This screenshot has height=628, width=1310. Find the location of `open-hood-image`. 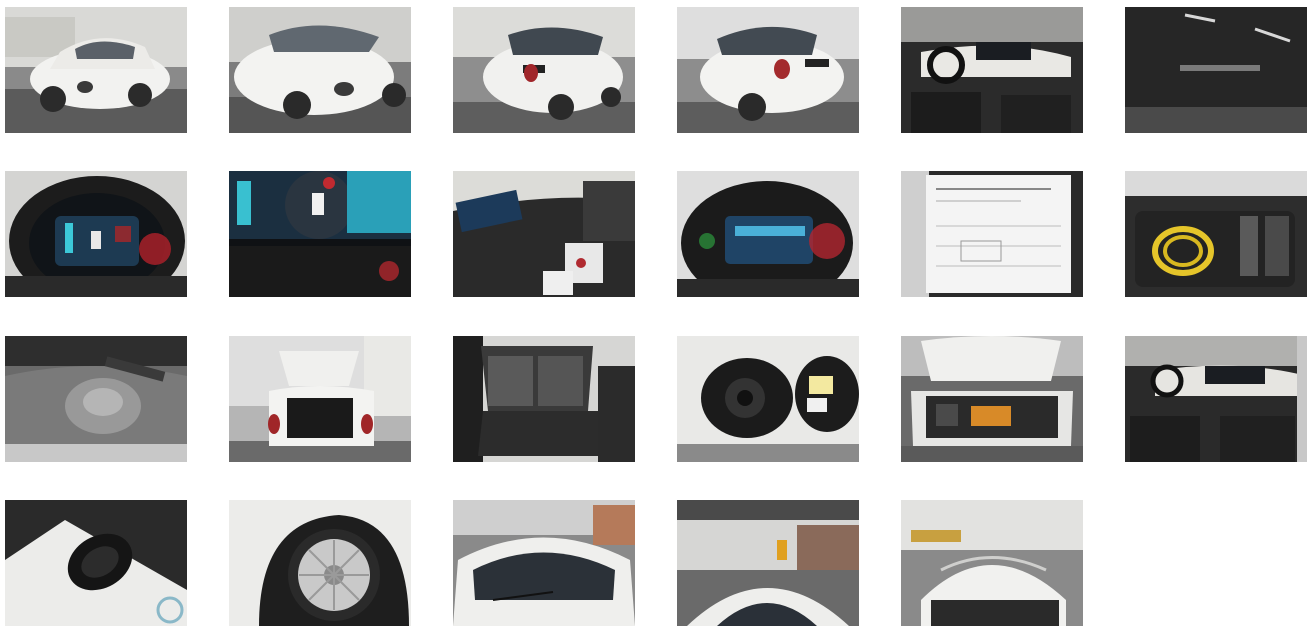

open-hood-image is located at coordinates (992, 399).